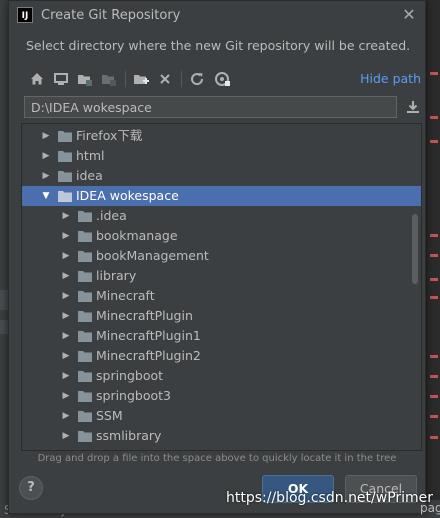 This screenshot has height=518, width=440. I want to click on tree-item-label: SSM, so click(109, 415).